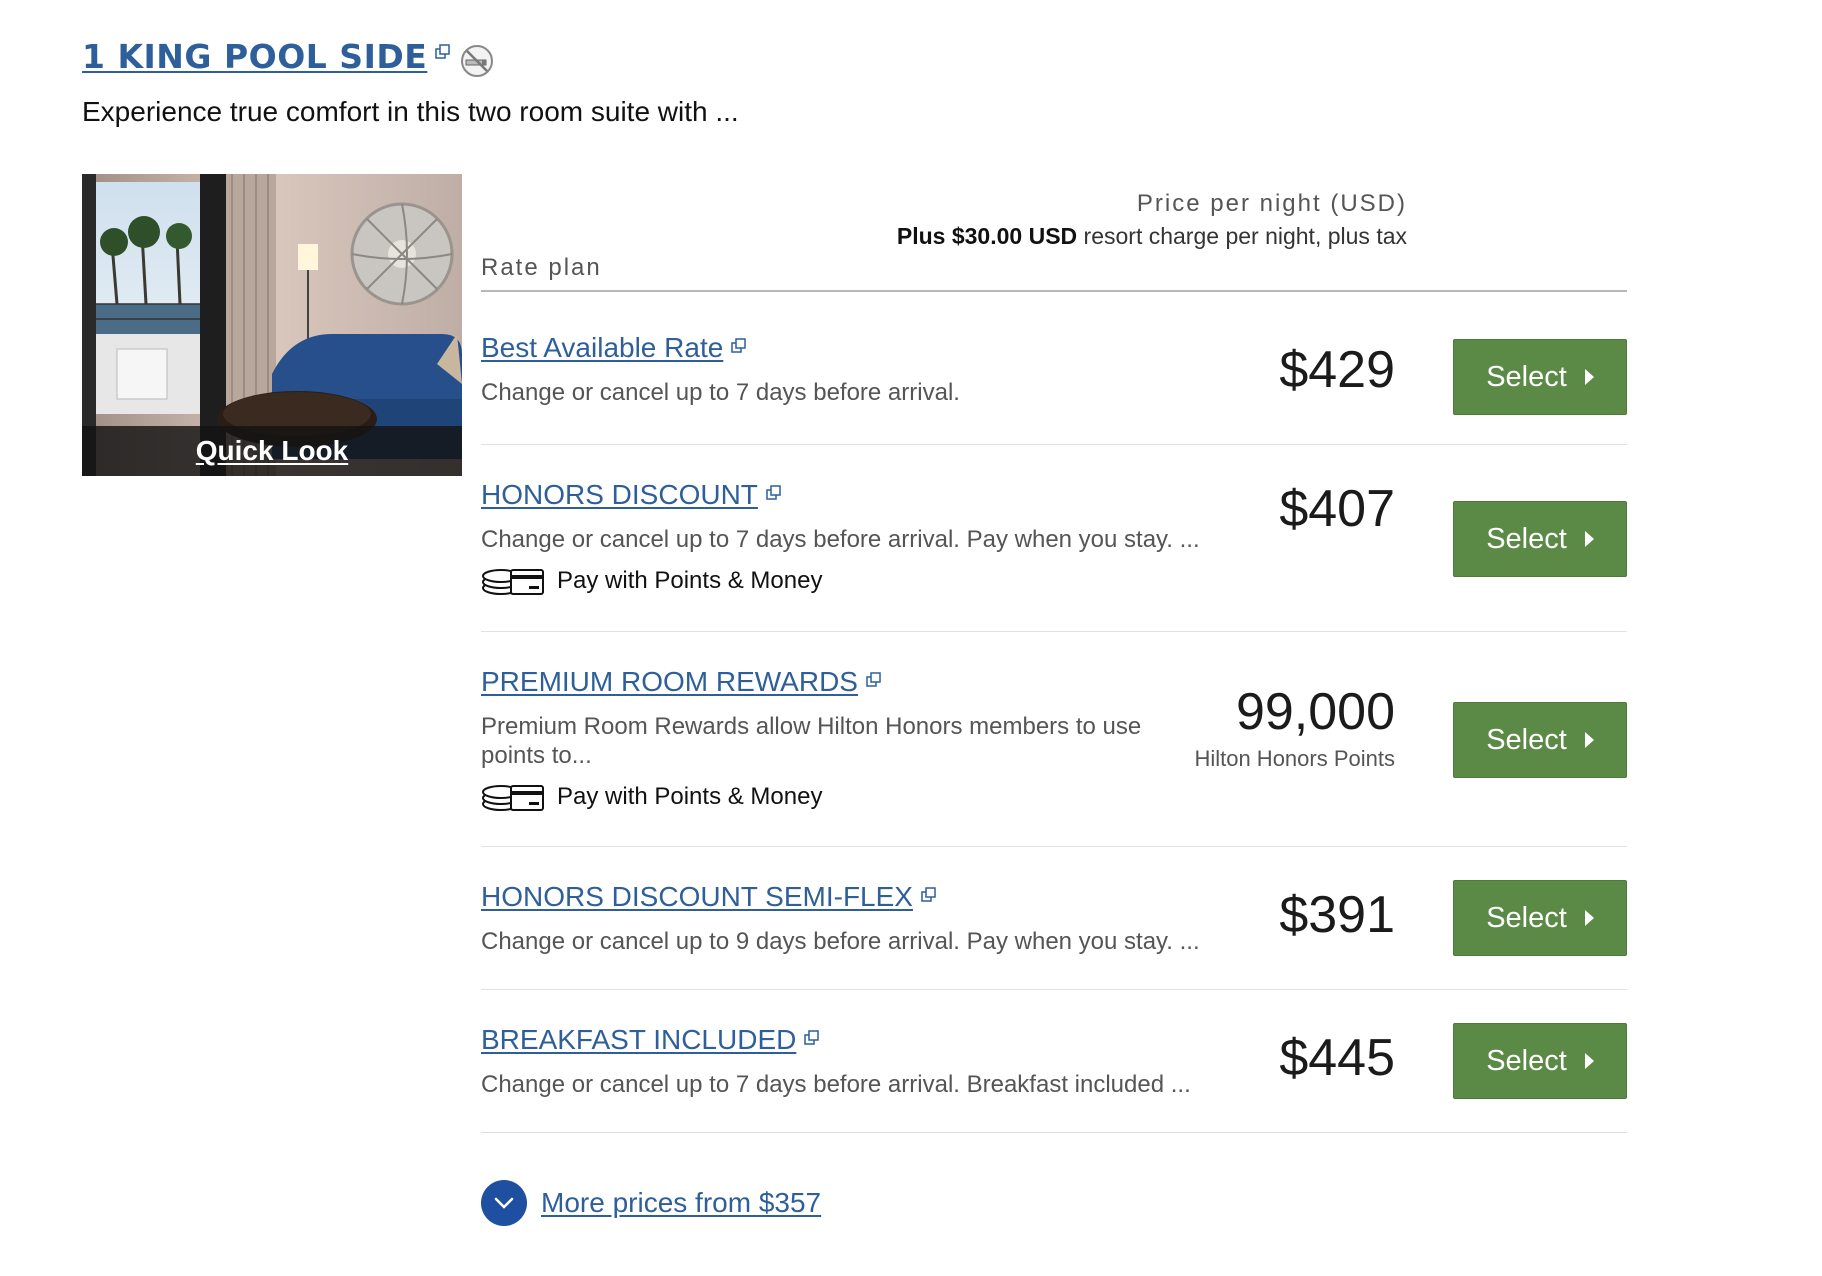  I want to click on price-per-night-label: Price per night (USD), so click(1271, 203).